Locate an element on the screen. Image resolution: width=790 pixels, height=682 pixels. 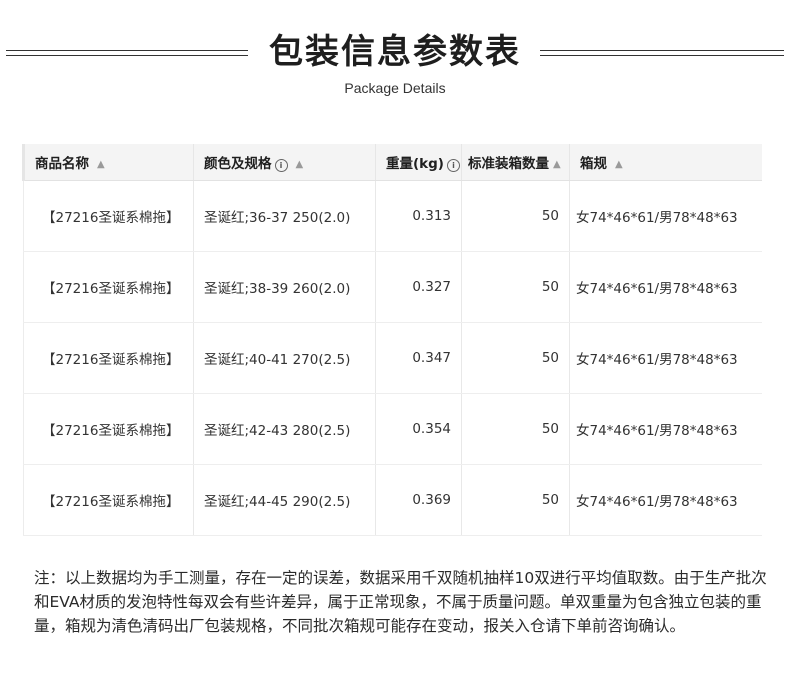
title-banner: 包装信息参数表 is located at coordinates (395, 52).